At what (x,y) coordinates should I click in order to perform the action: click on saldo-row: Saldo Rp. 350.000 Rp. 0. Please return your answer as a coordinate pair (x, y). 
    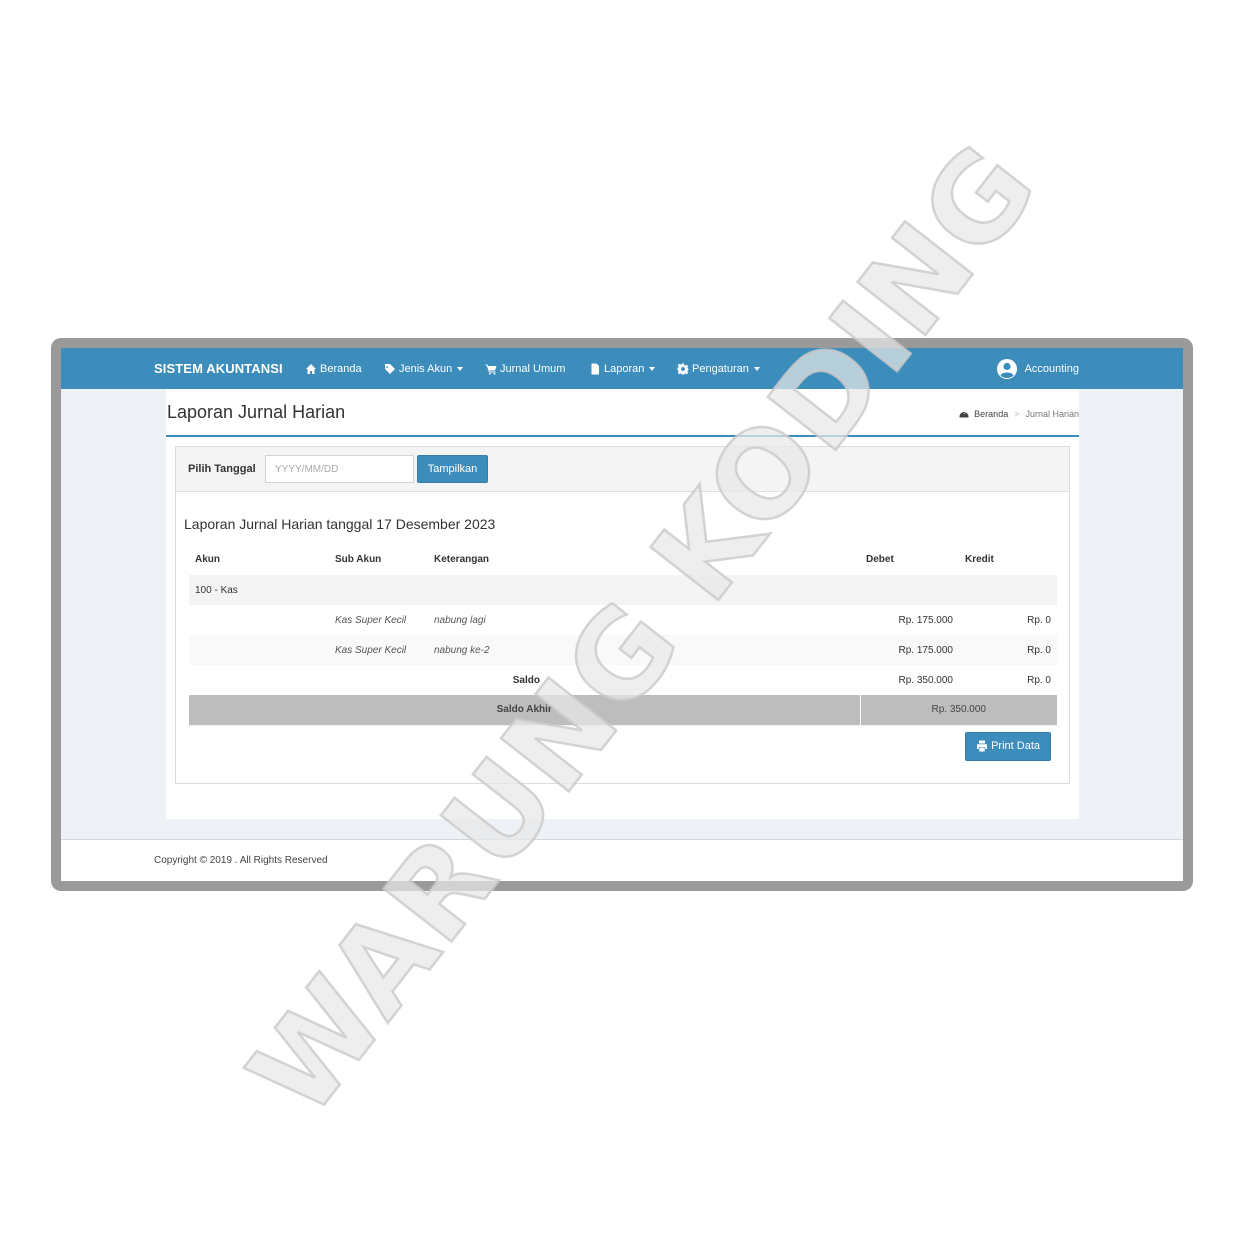
    Looking at the image, I should click on (623, 680).